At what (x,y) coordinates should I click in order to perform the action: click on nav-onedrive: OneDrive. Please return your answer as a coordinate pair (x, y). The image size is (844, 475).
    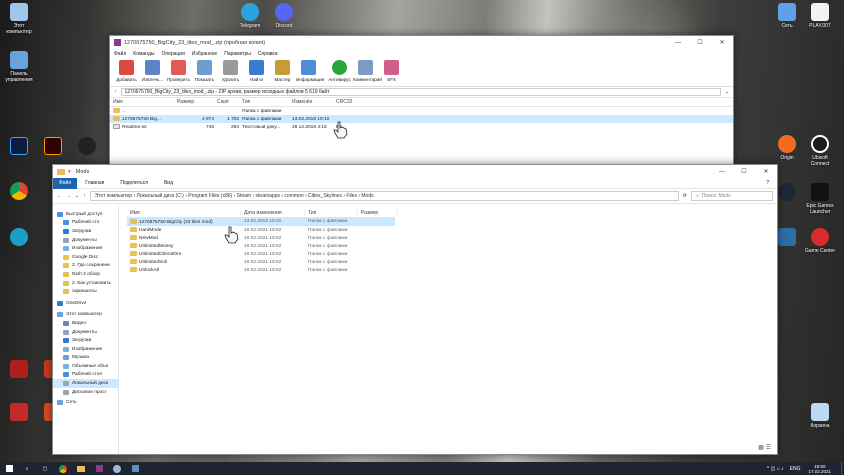
    Looking at the image, I should click on (85, 303).